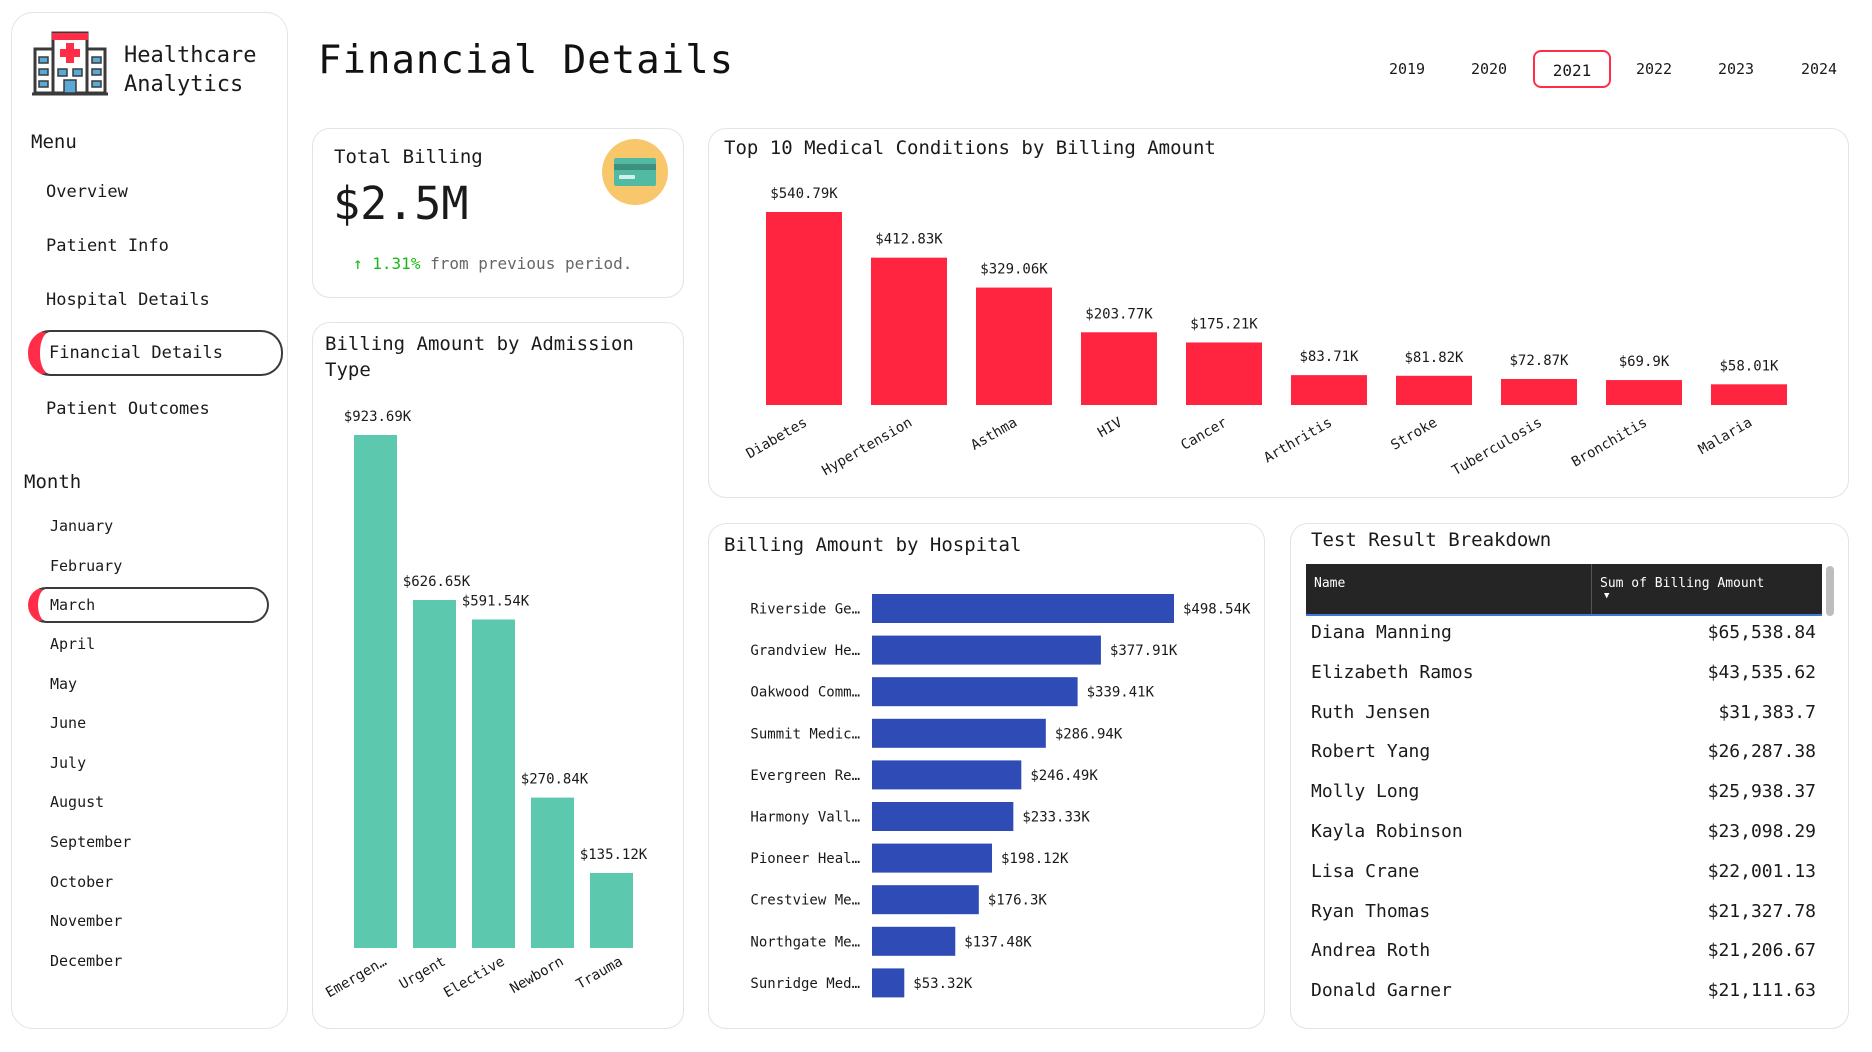 The height and width of the screenshot is (1052, 1872). I want to click on table-row: Donald Garner $21,111.63, so click(1563, 991).